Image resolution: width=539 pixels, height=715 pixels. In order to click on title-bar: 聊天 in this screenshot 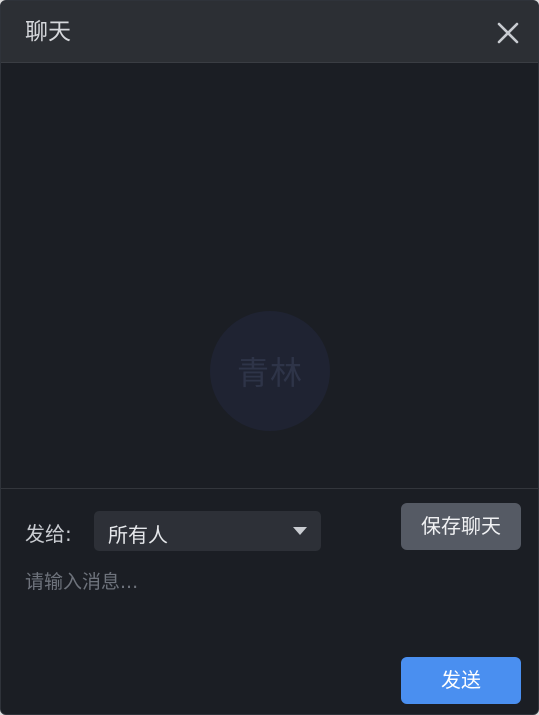, I will do `click(269, 32)`.